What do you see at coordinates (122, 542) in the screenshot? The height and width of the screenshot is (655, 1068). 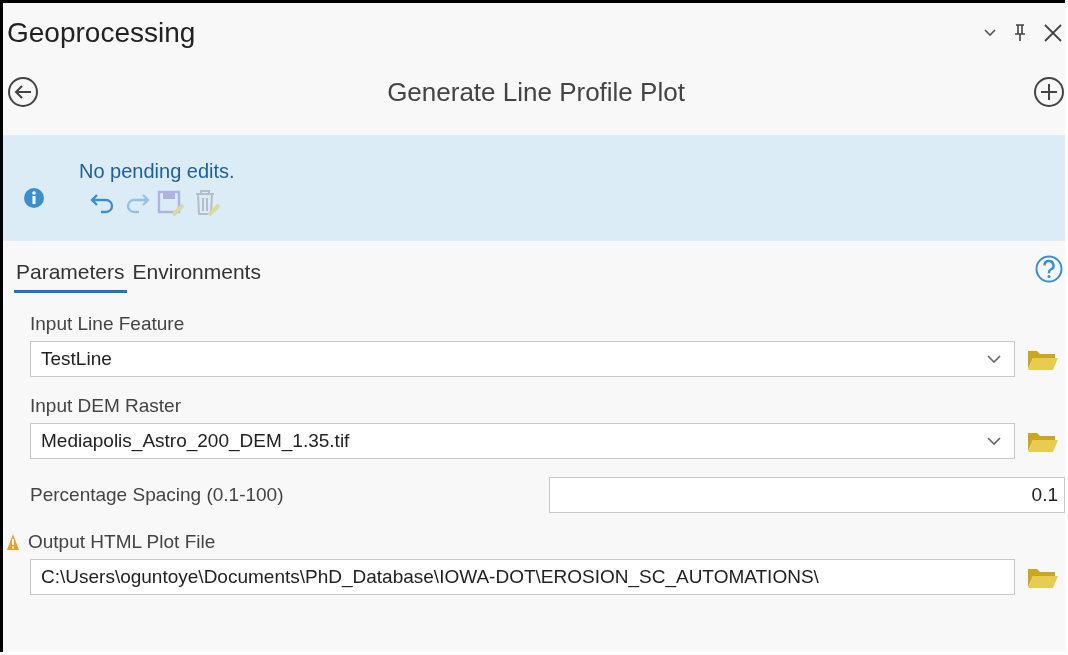 I see `parameter-label: Output HTML Plot File` at bounding box center [122, 542].